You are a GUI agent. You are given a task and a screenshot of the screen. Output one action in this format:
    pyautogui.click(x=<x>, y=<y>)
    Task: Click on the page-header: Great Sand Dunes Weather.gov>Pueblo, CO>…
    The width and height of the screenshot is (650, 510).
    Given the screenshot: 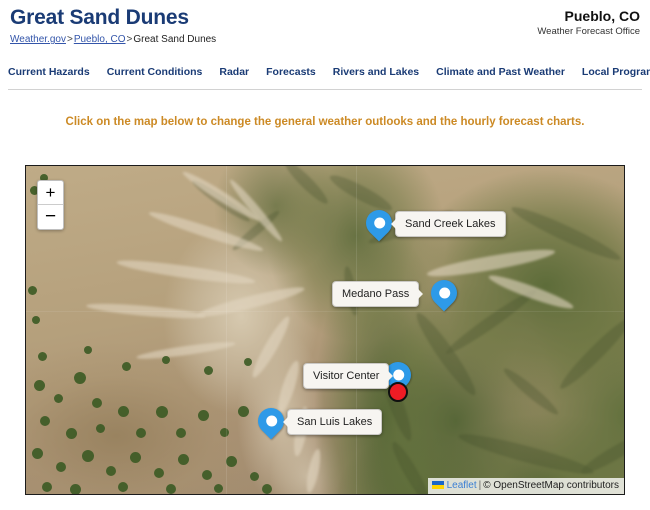 What is the action you would take?
    pyautogui.click(x=325, y=26)
    